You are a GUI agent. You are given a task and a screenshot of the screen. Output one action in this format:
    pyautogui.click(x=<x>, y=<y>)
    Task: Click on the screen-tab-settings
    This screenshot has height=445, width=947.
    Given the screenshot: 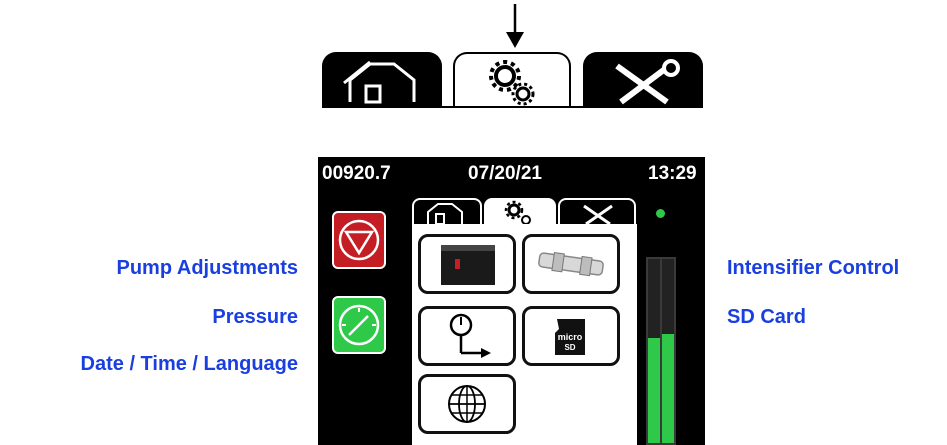 What is the action you would take?
    pyautogui.click(x=520, y=212)
    